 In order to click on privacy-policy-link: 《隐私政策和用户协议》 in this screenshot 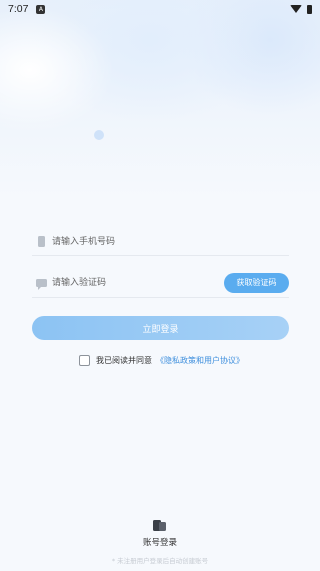, I will do `click(200, 360)`.